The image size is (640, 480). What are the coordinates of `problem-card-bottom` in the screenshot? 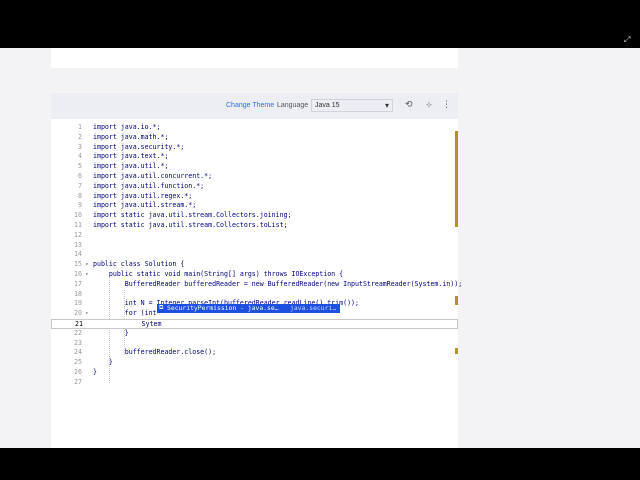 It's located at (254, 58).